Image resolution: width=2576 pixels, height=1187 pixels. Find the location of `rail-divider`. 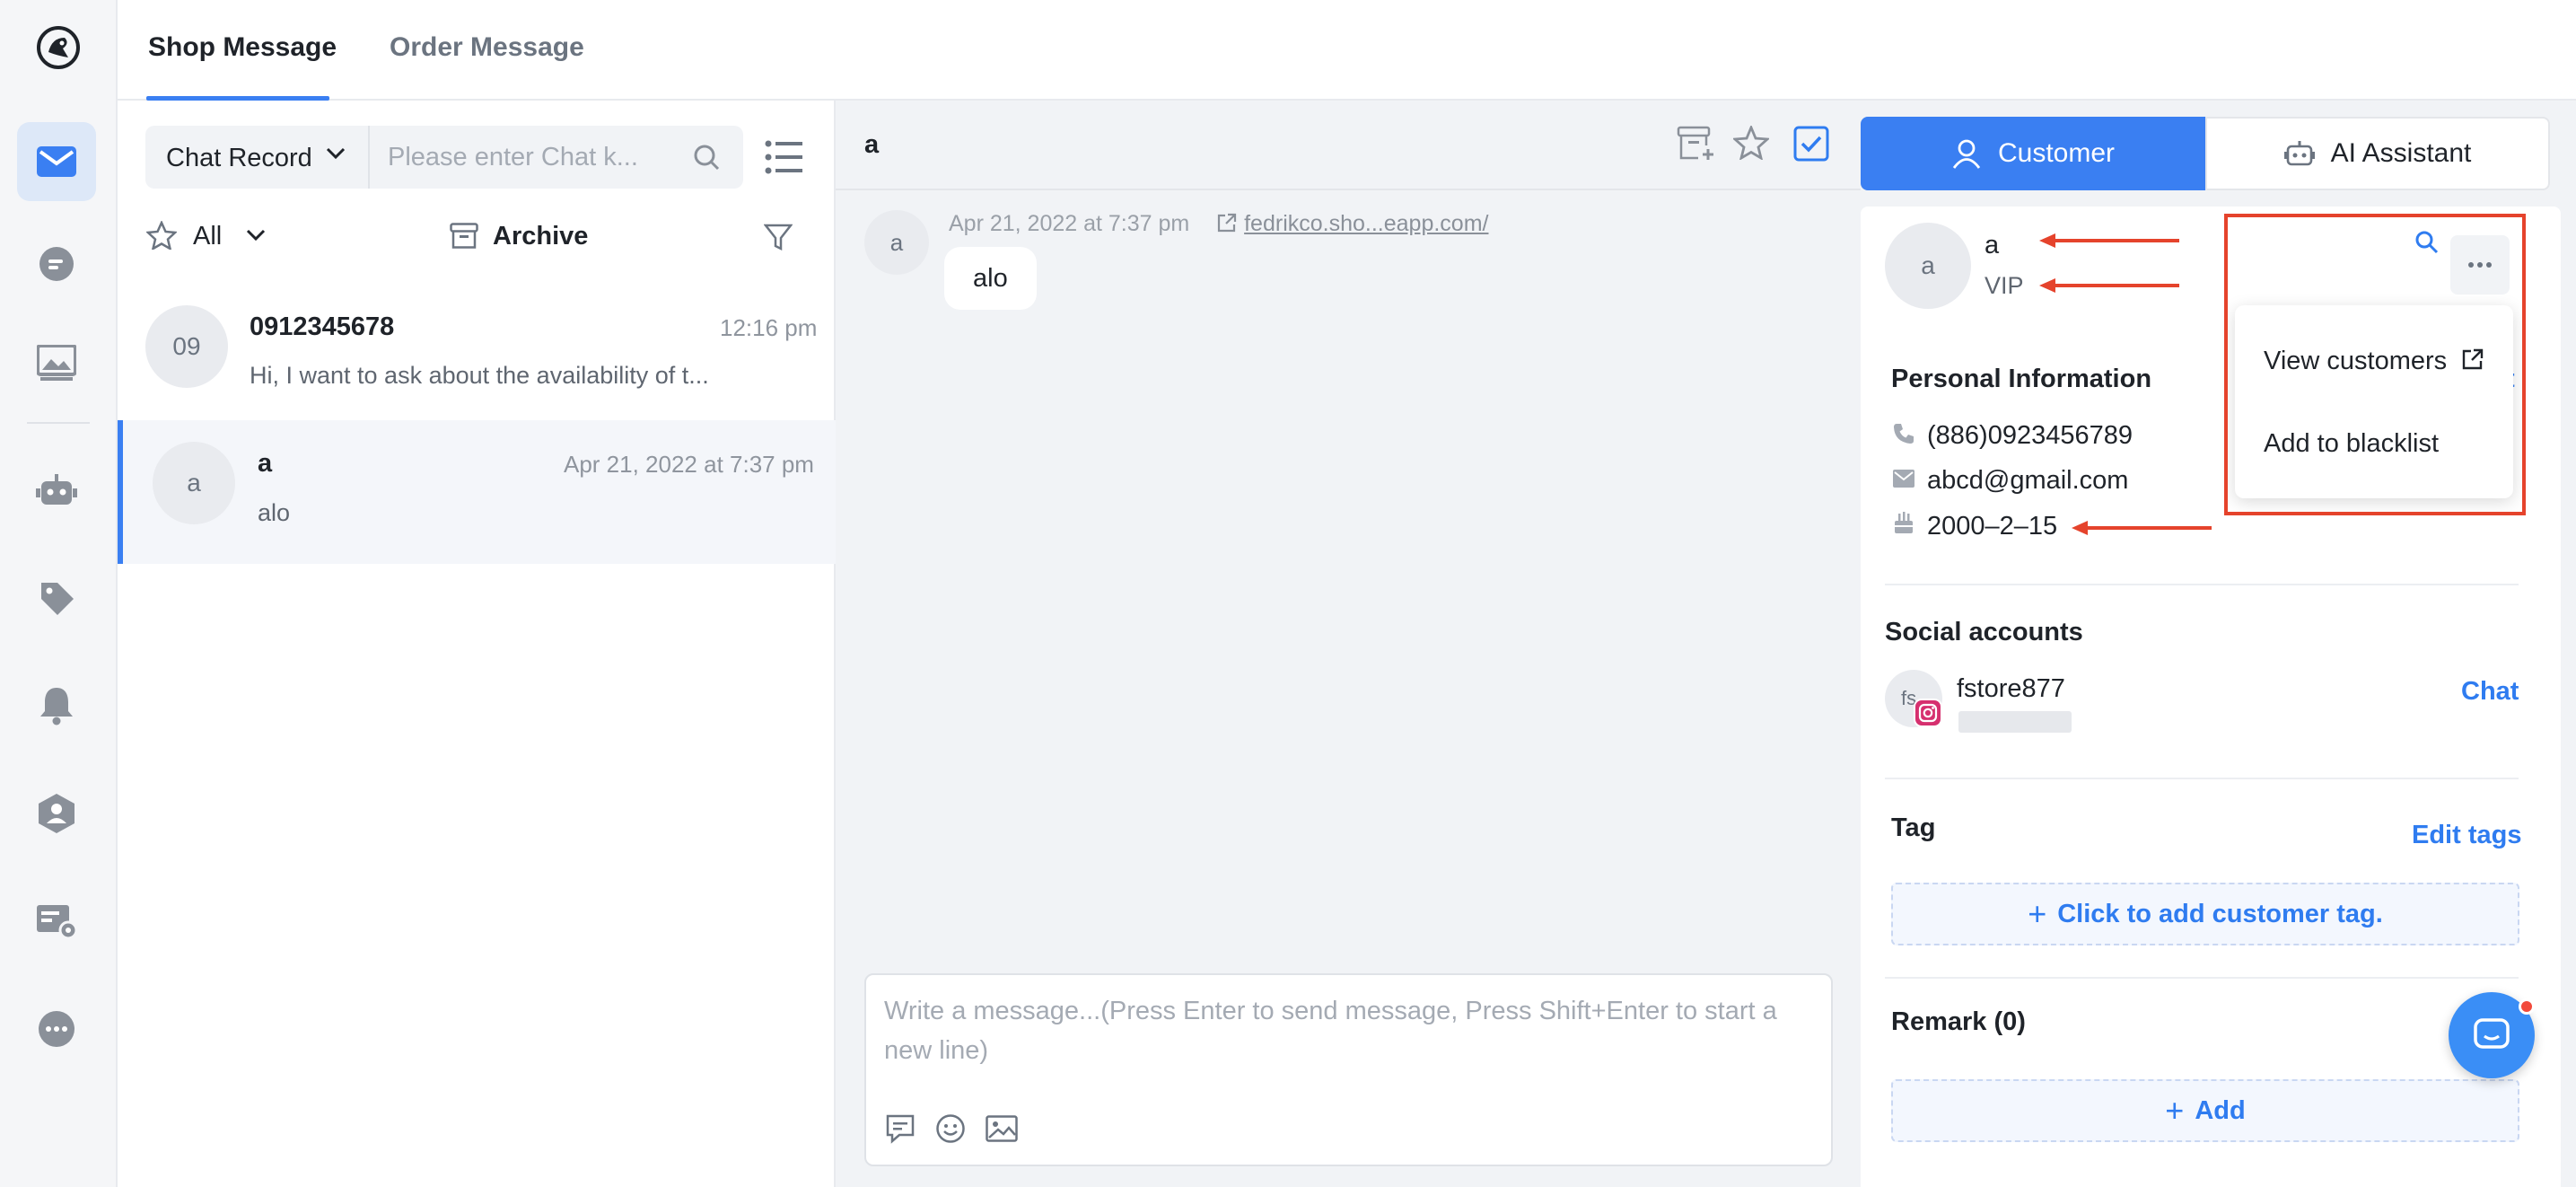

rail-divider is located at coordinates (58, 423).